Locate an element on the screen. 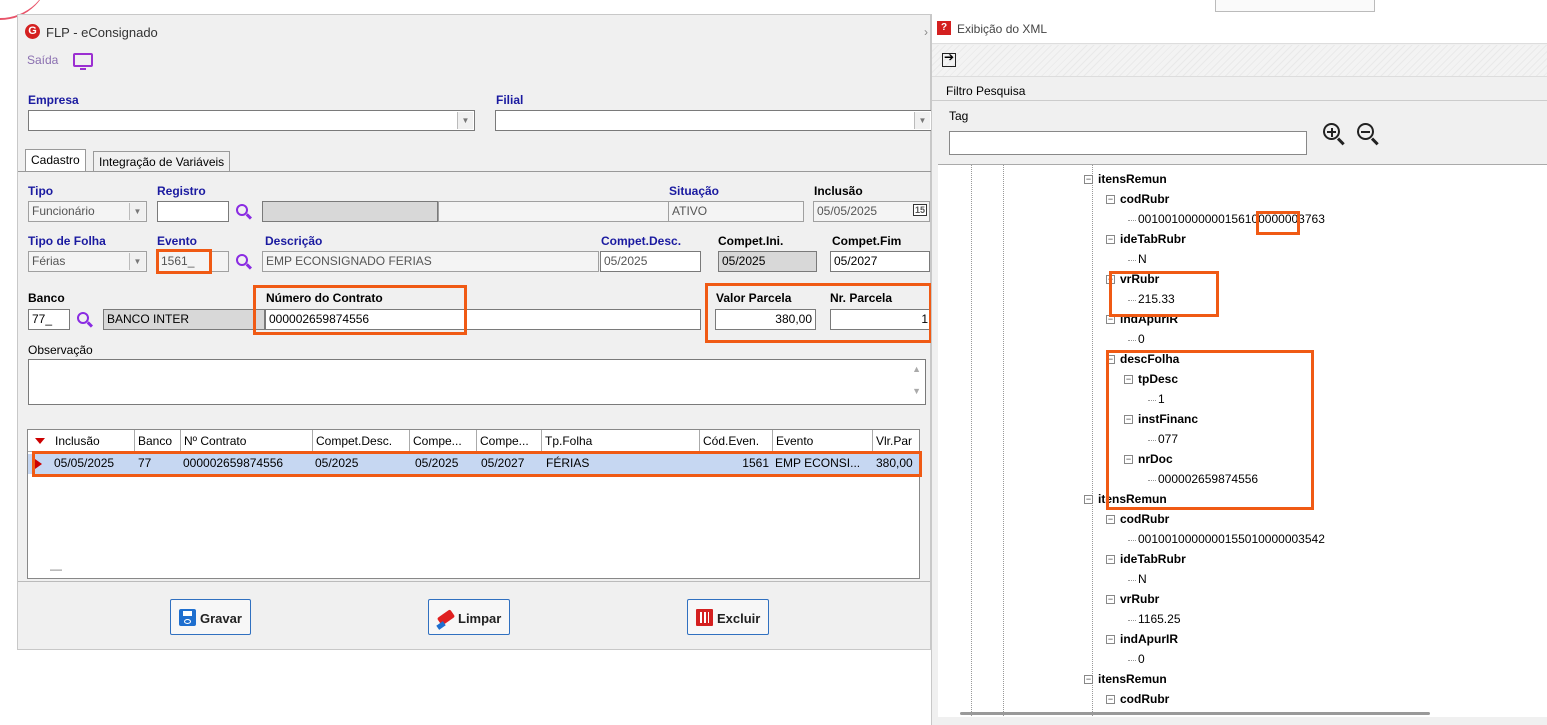 The image size is (1547, 725). inclusao-field: 05/05/2025 15 is located at coordinates (871, 211).